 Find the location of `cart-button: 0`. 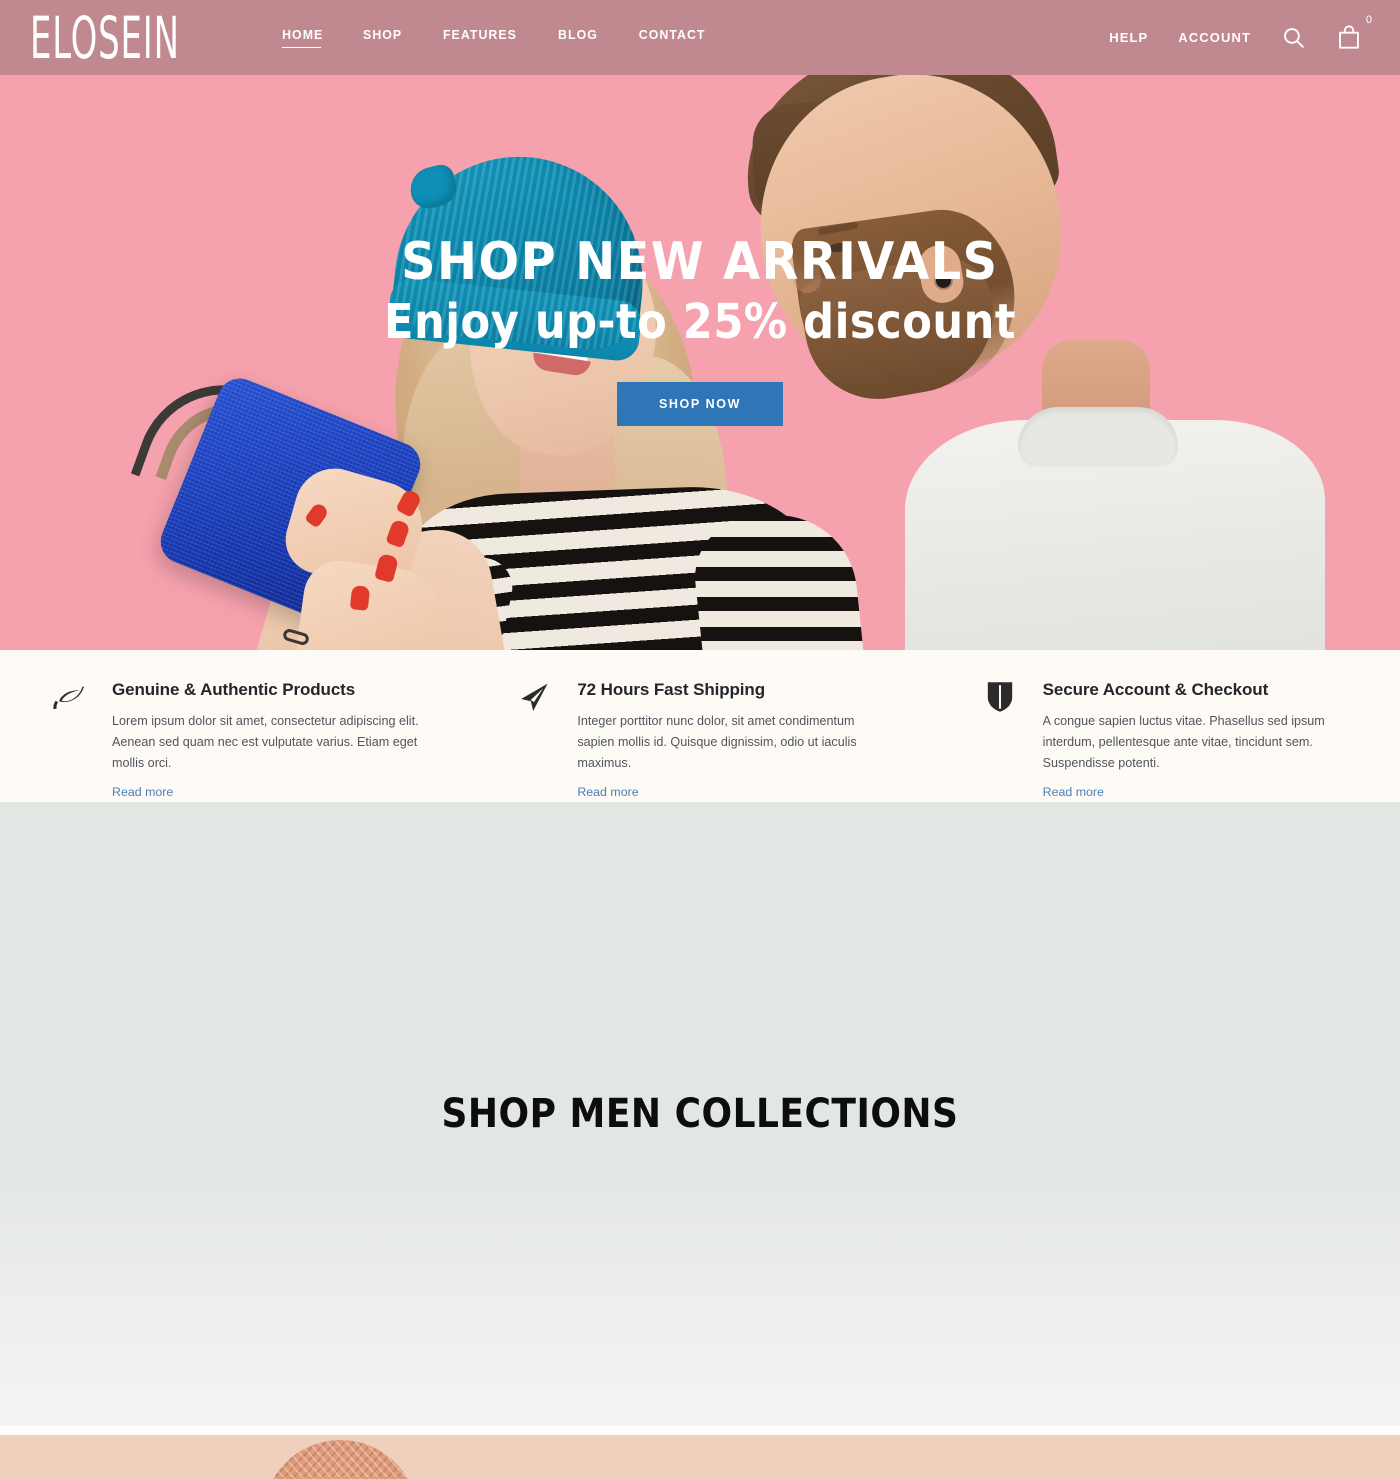

cart-button: 0 is located at coordinates (1354, 33).